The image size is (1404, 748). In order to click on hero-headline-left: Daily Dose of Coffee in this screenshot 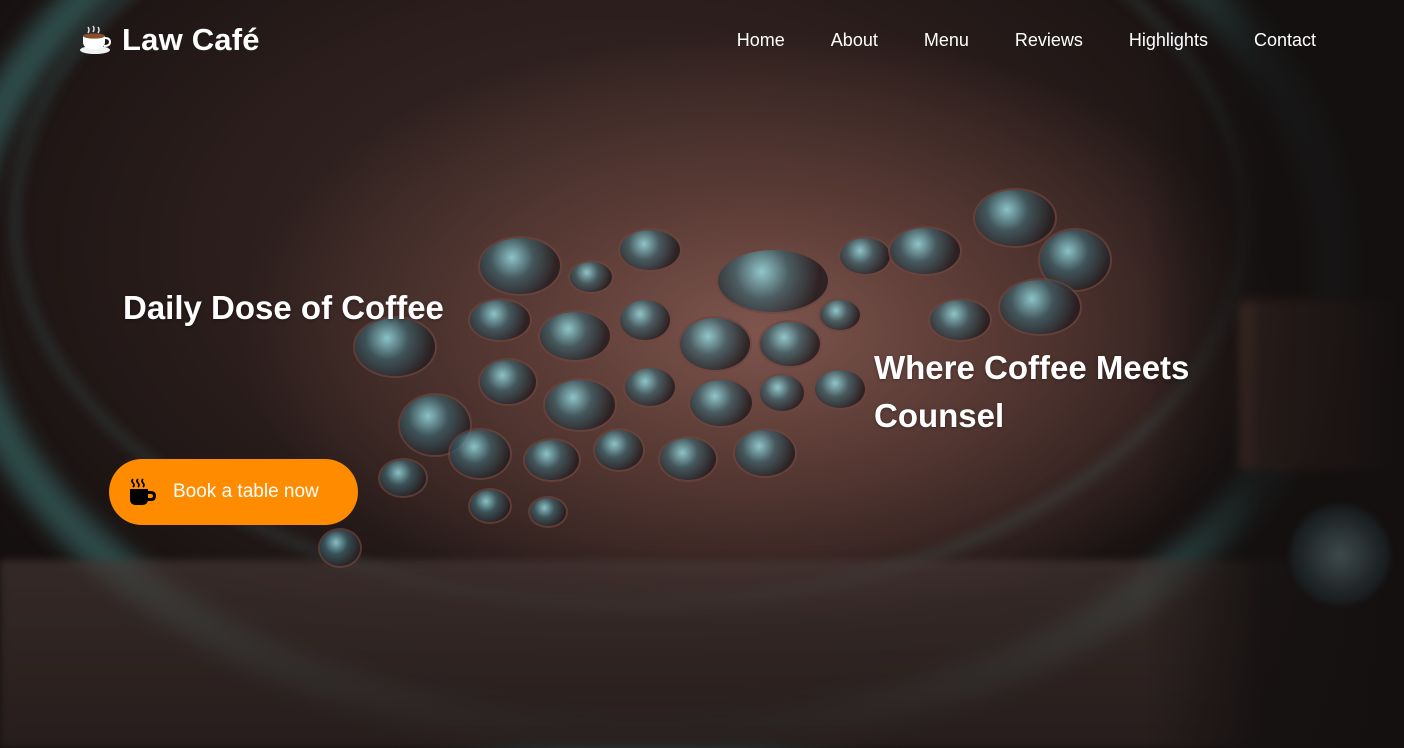, I will do `click(283, 307)`.